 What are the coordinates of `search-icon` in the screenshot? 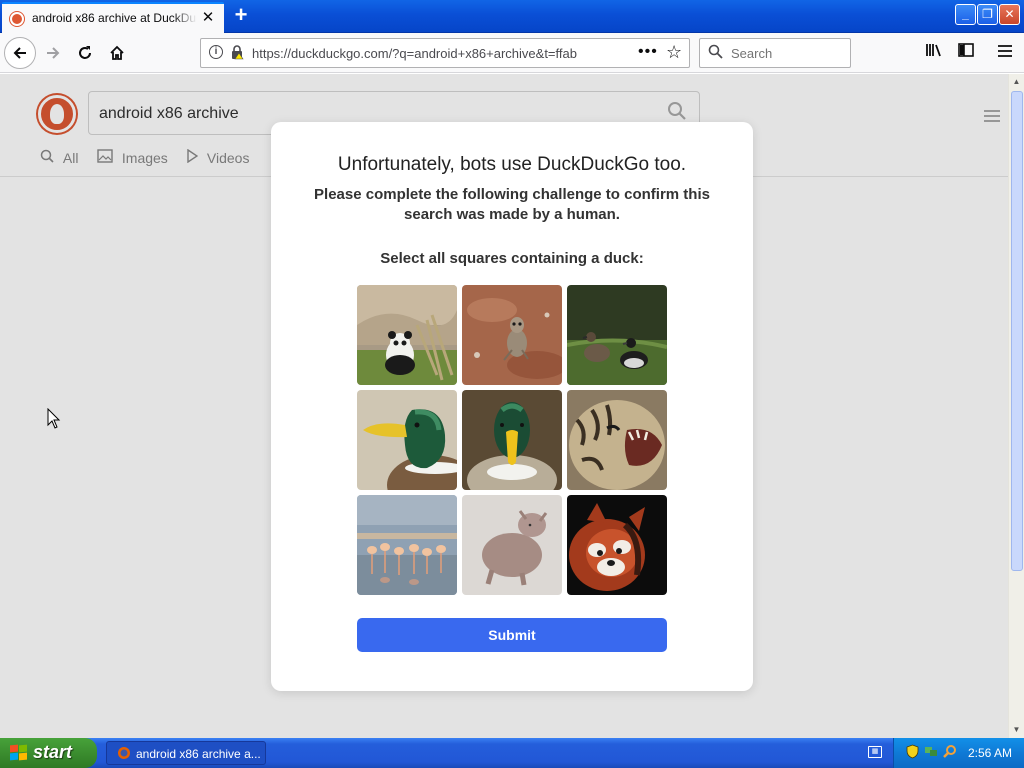 It's located at (715, 53).